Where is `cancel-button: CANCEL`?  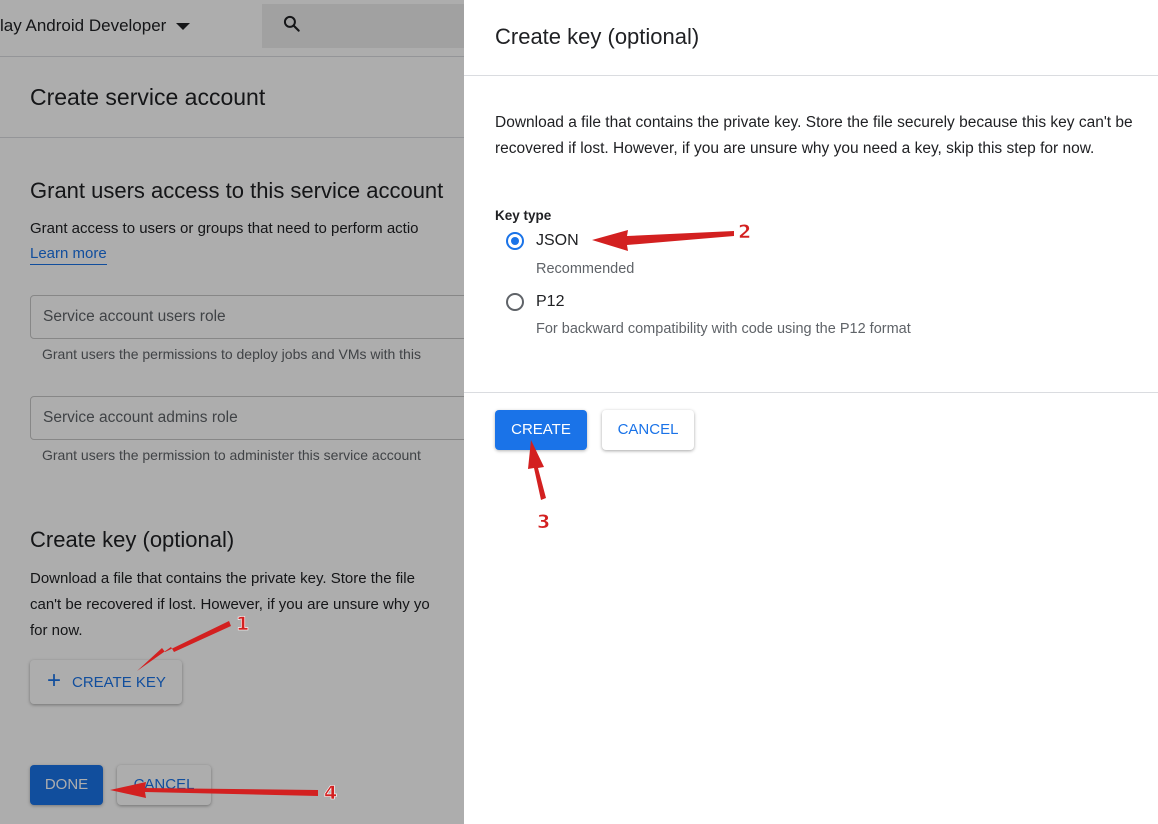 cancel-button: CANCEL is located at coordinates (648, 430).